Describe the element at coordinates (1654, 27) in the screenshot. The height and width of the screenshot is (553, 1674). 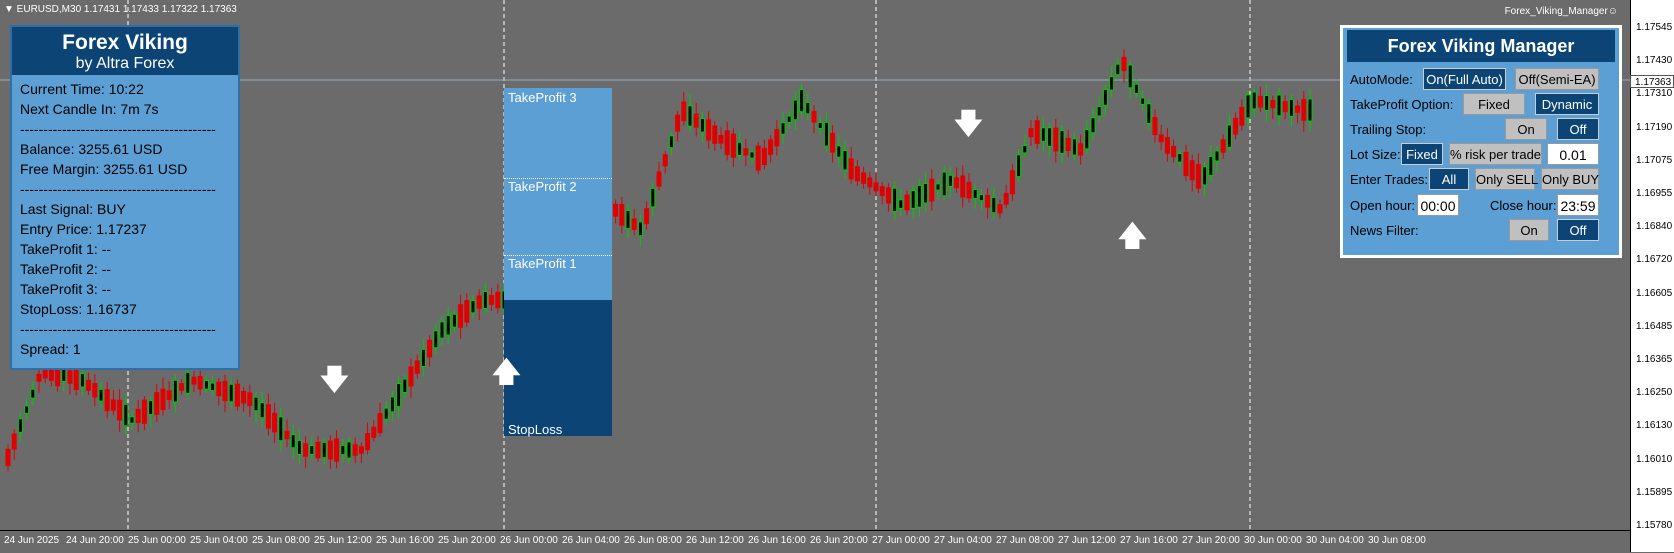
I see `price-tick-label: 1.17545` at that location.